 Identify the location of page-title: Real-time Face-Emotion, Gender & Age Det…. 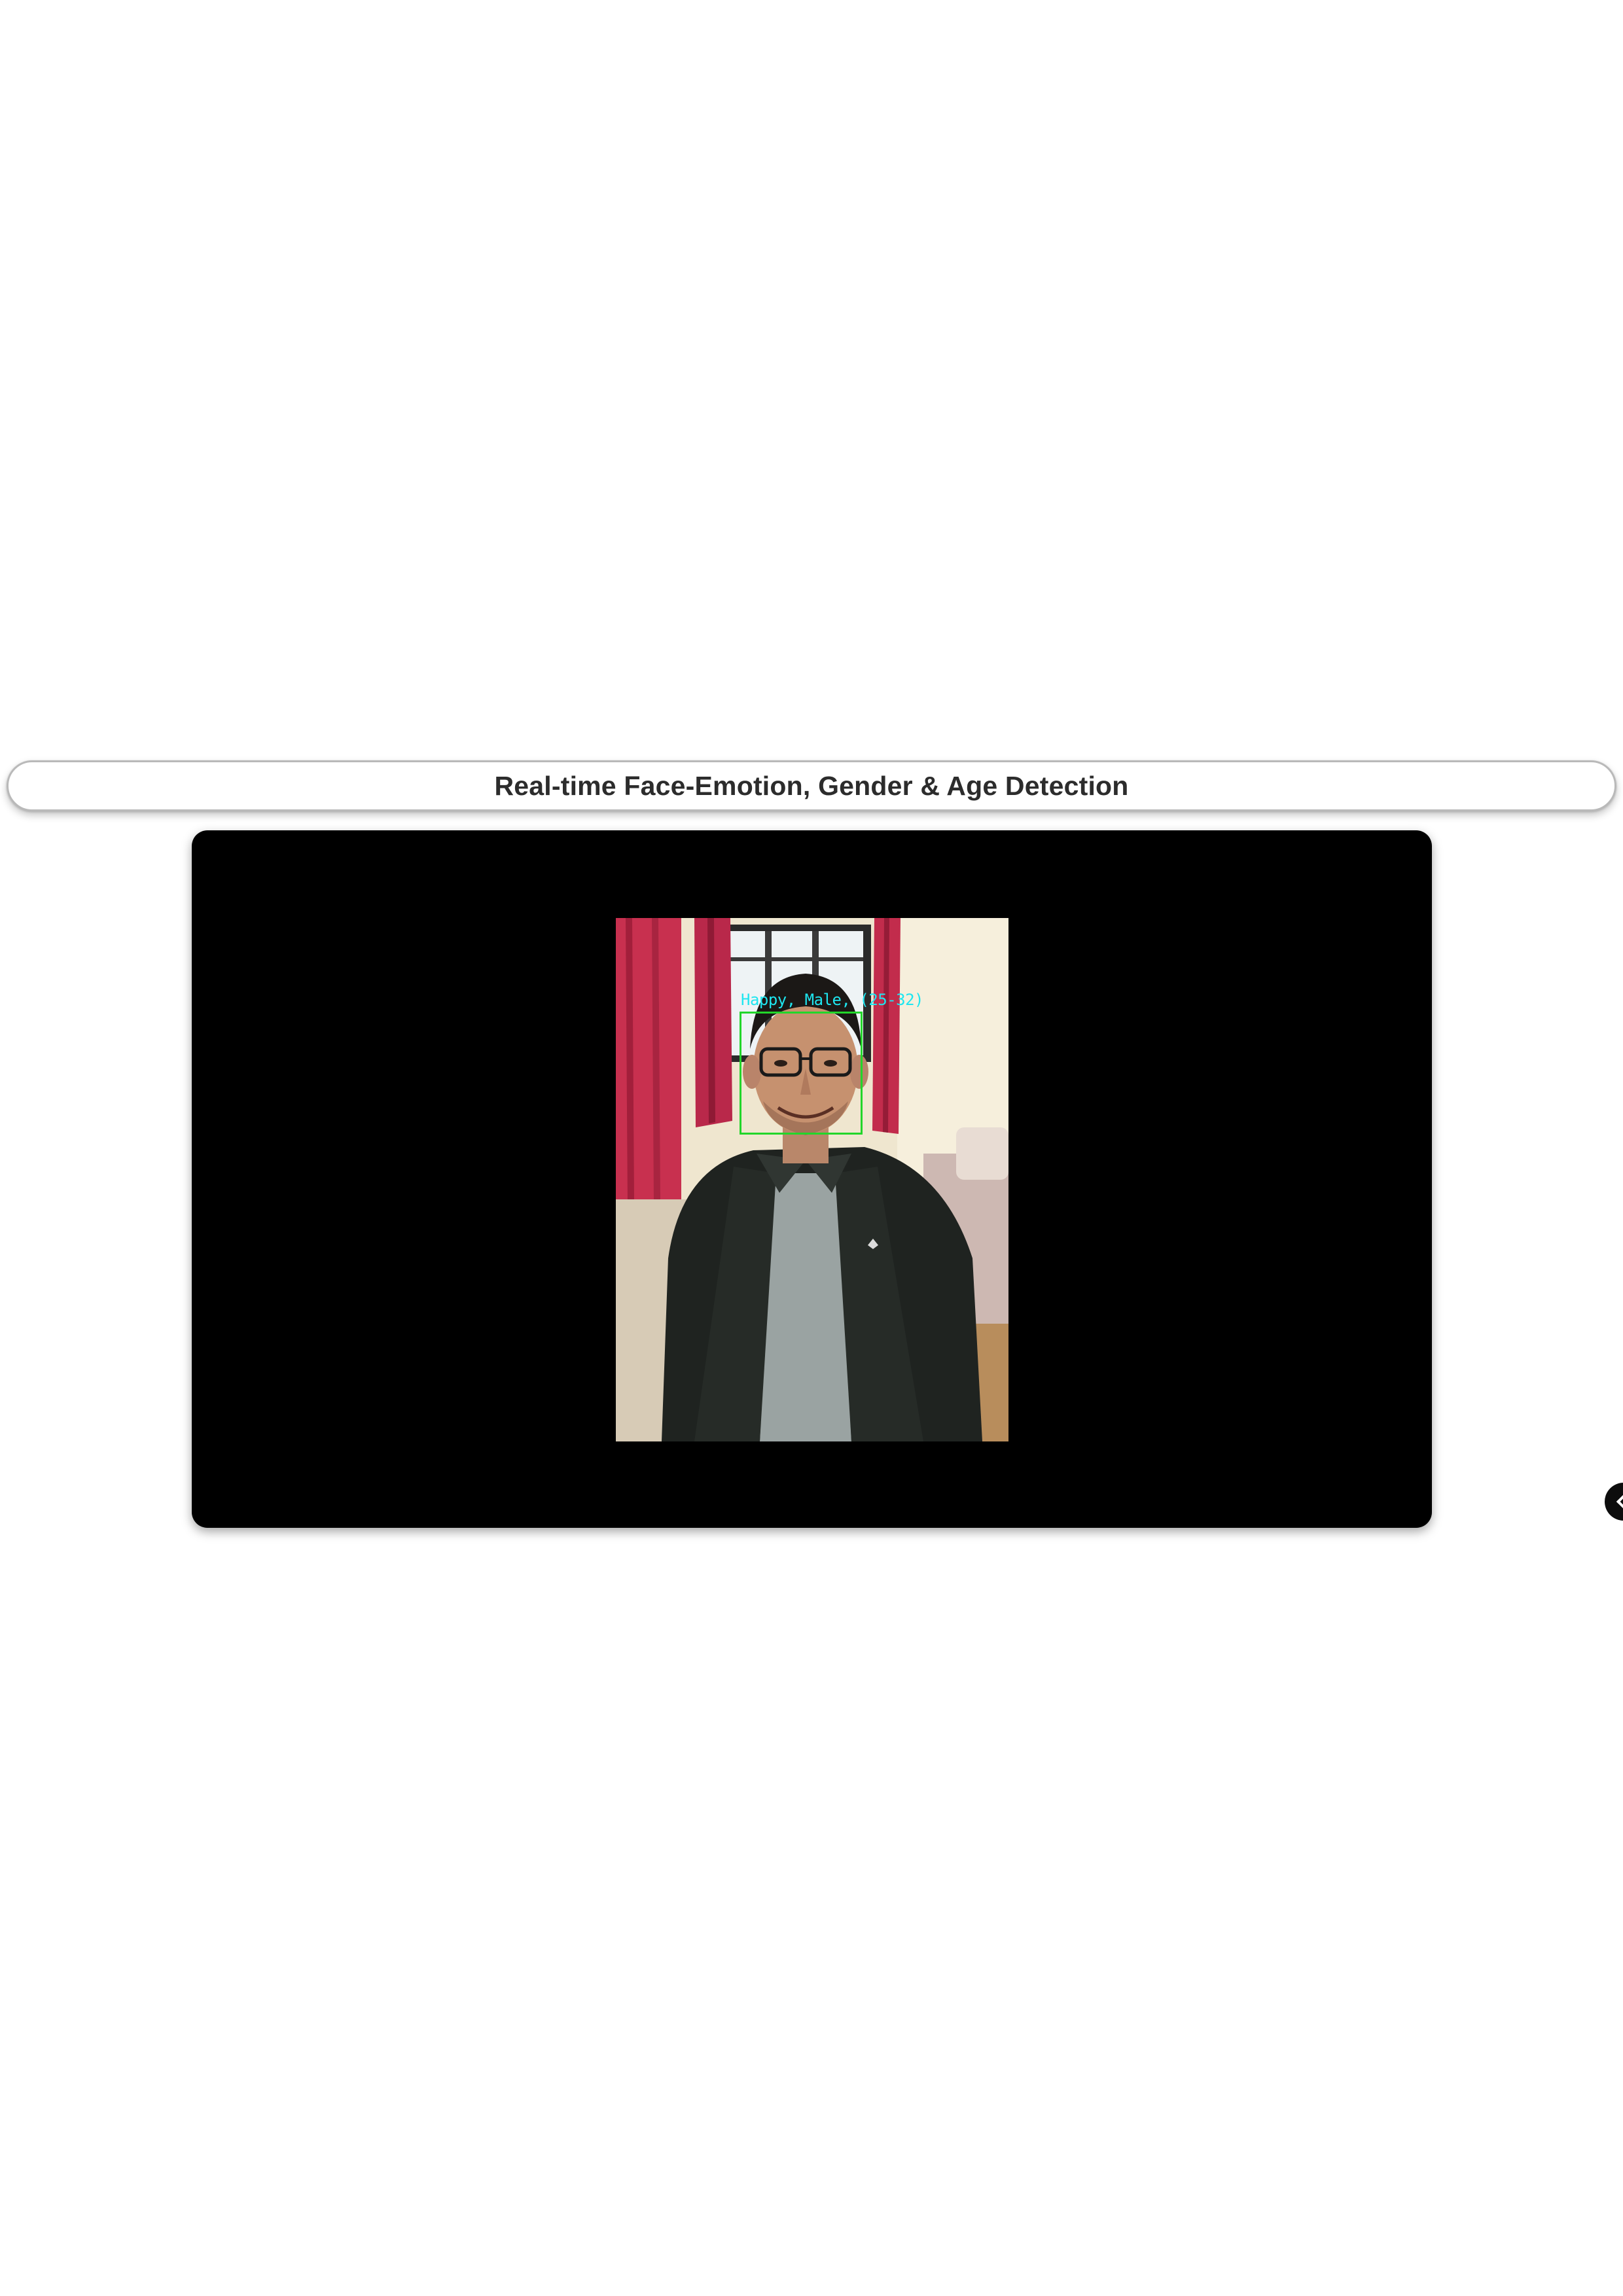
(811, 785).